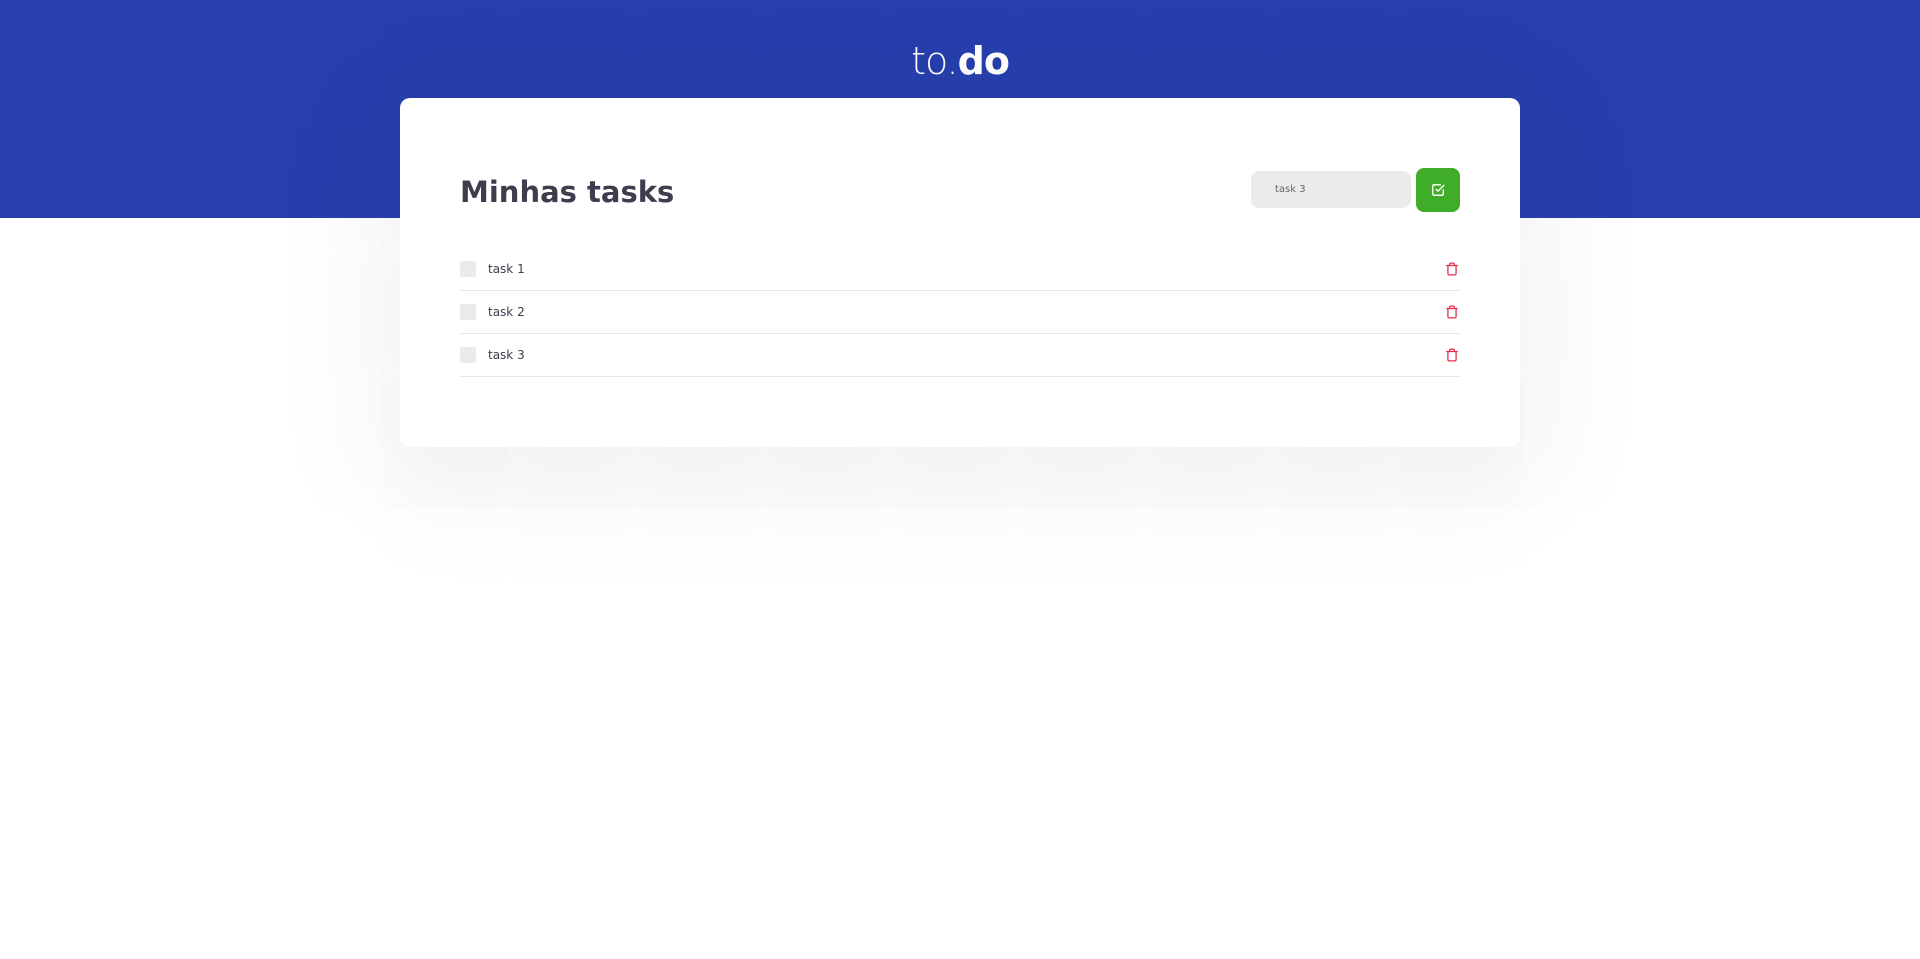 The height and width of the screenshot is (959, 1920). I want to click on task-label: task 1, so click(506, 269).